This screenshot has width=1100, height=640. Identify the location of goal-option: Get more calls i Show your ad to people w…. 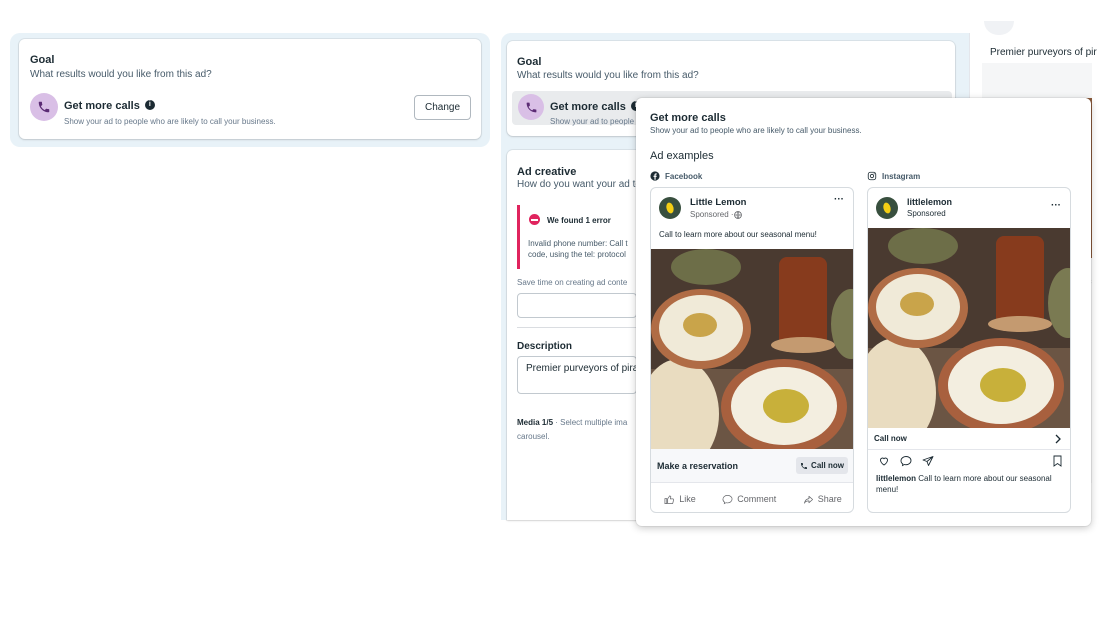
(170, 111).